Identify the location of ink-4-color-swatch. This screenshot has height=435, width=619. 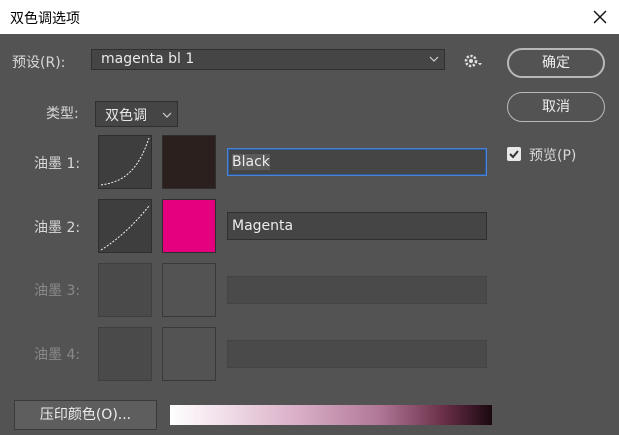
(189, 354).